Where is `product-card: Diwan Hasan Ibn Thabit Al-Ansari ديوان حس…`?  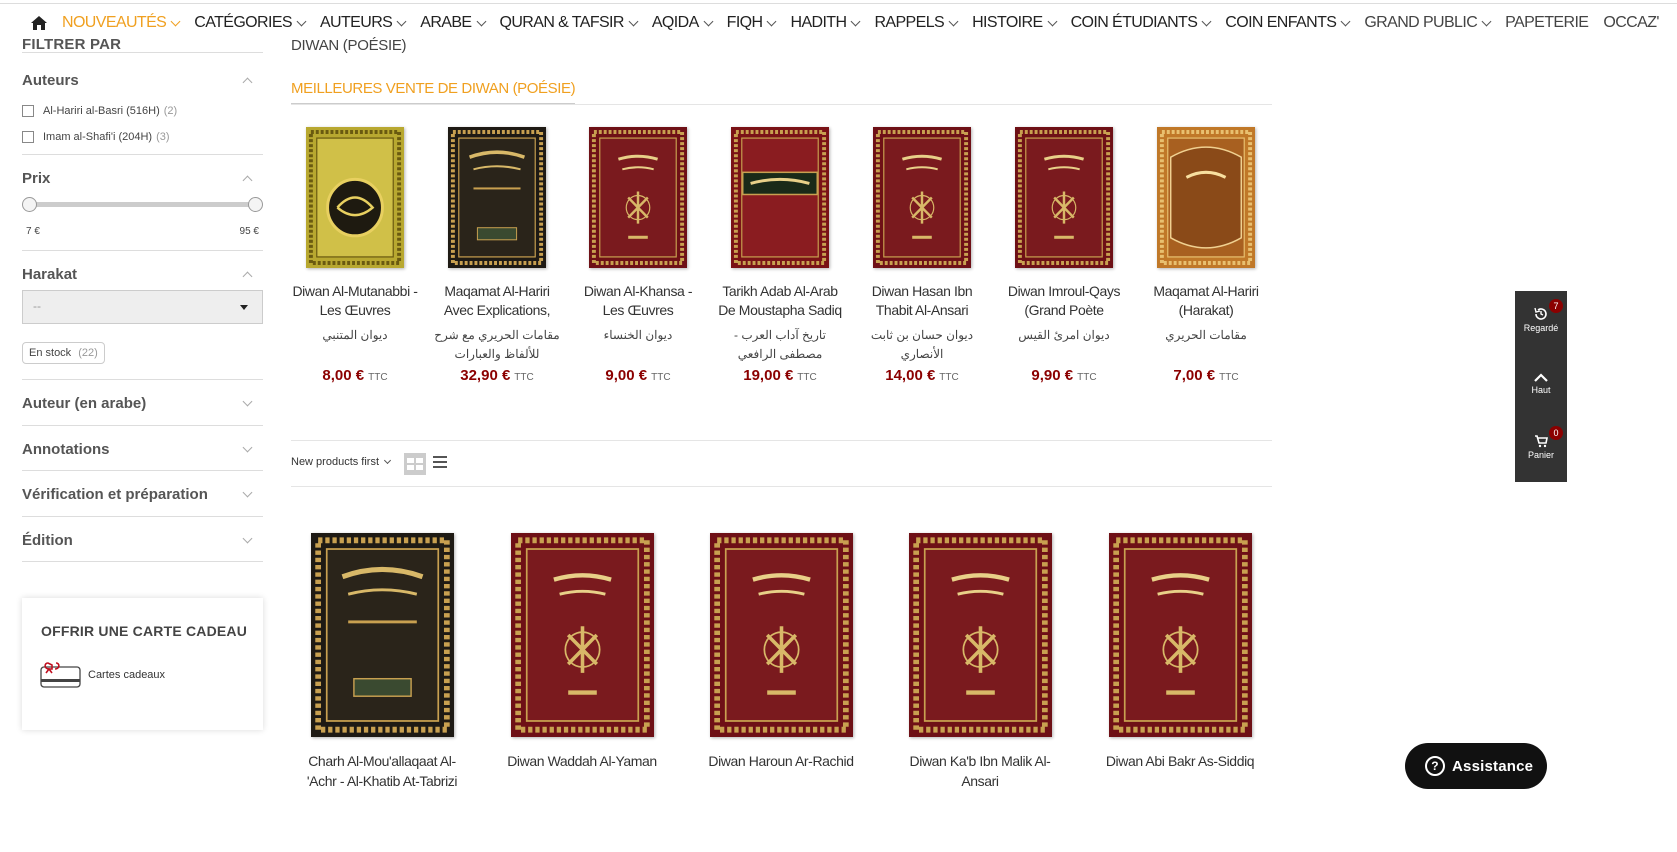
product-card: Diwan Hasan Ibn Thabit Al-Ansari ديوان حس… is located at coordinates (922, 255).